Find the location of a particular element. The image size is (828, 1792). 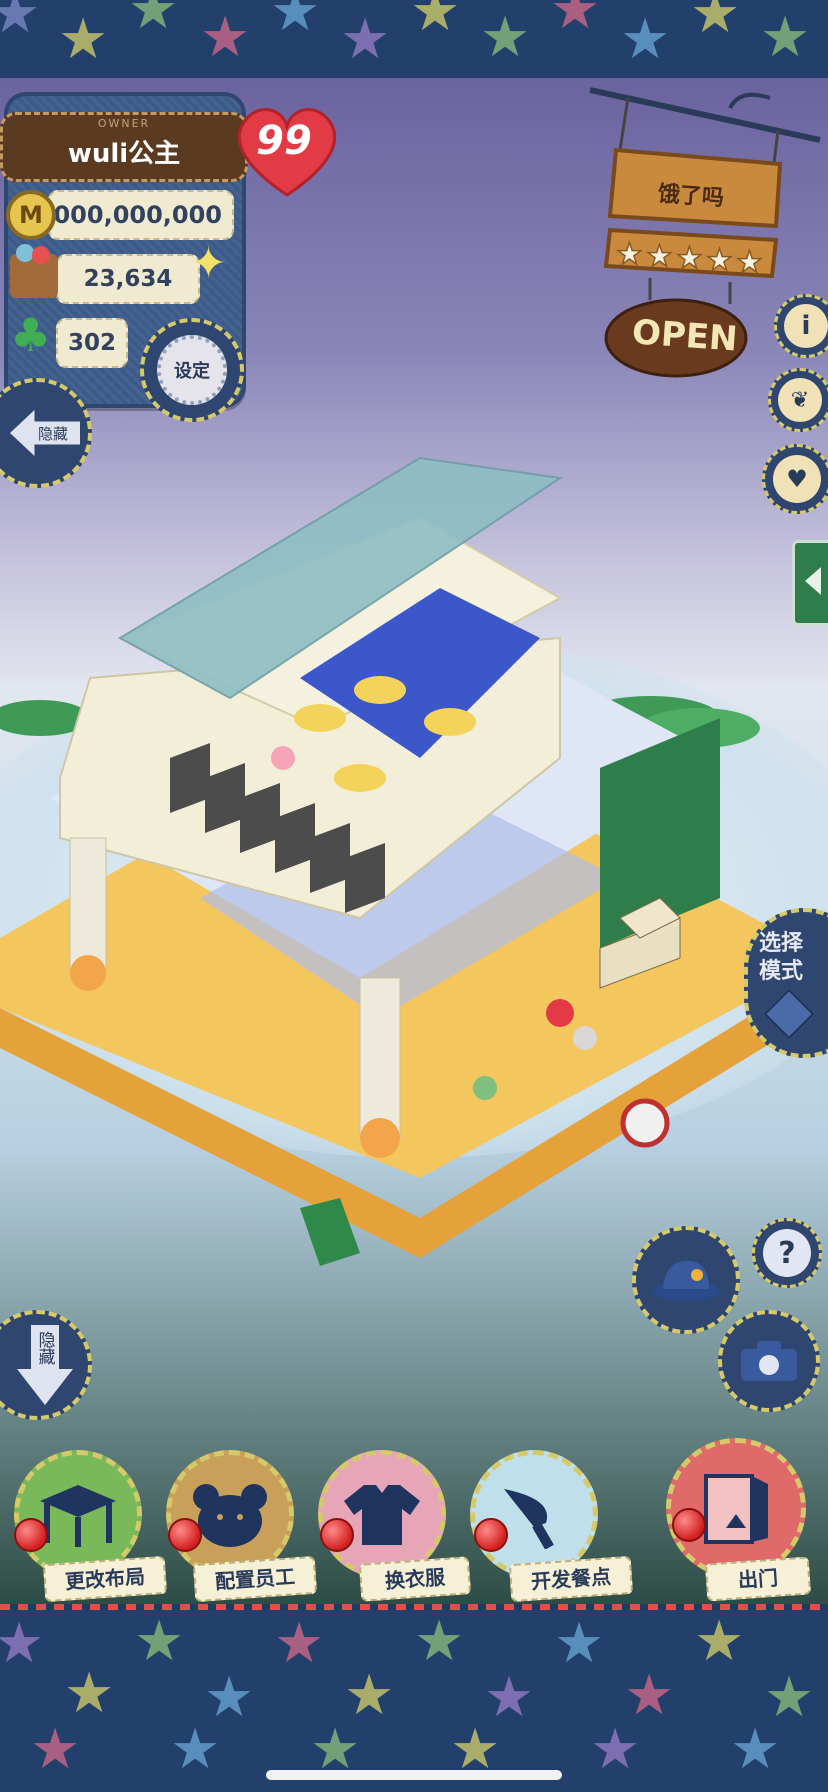

coin-icon: M is located at coordinates (31, 215).